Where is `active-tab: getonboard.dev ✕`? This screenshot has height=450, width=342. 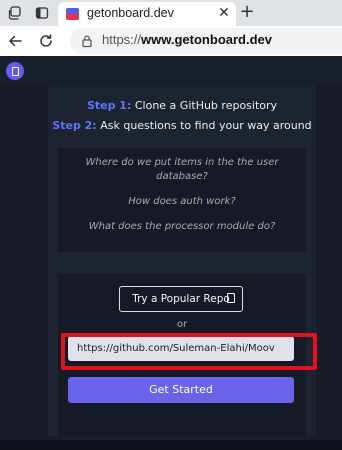 active-tab: getonboard.dev ✕ is located at coordinates (147, 14).